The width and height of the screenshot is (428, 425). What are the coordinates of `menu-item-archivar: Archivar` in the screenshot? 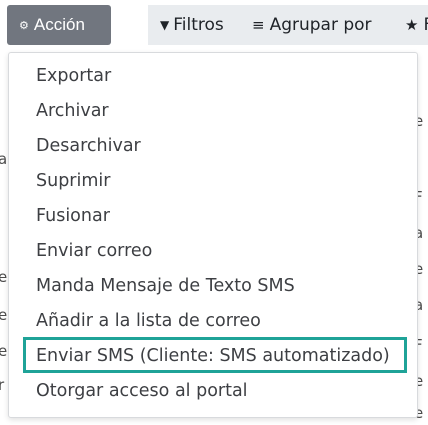 It's located at (213, 110).